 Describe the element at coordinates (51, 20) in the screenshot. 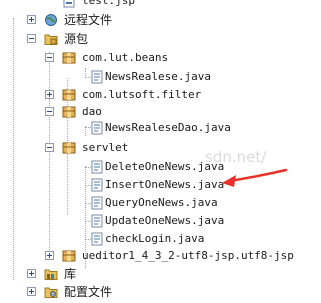

I see `remote-globe-icon` at that location.